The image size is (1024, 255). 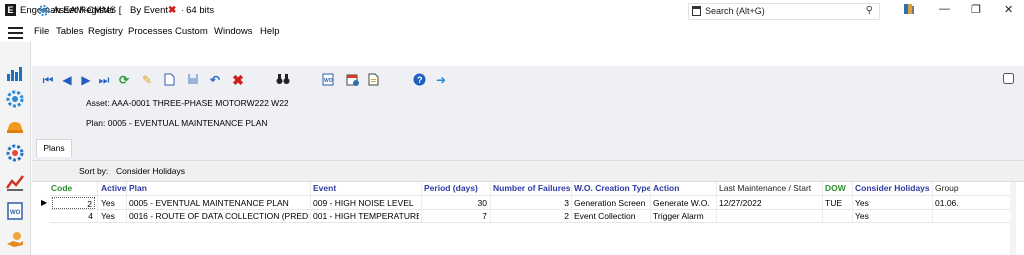 What do you see at coordinates (283, 80) in the screenshot?
I see `binoculars-icon` at bounding box center [283, 80].